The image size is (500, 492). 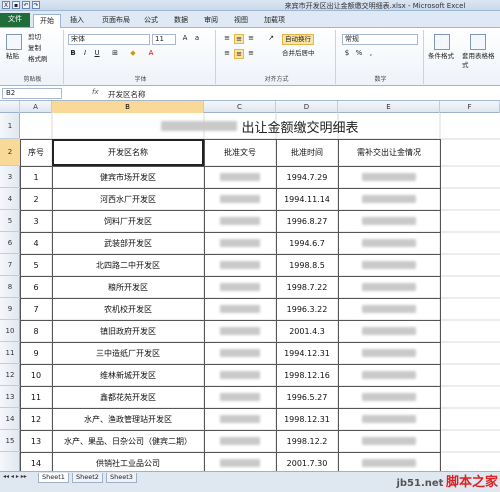 I want to click on approval-date-cell: 2001.7.30, so click(x=307, y=461).